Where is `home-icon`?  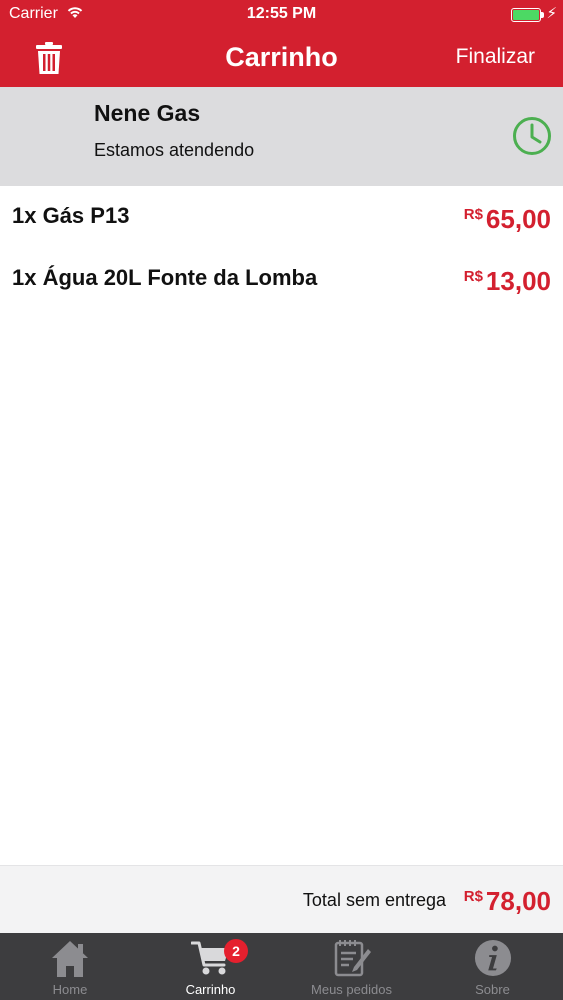
home-icon is located at coordinates (70, 960).